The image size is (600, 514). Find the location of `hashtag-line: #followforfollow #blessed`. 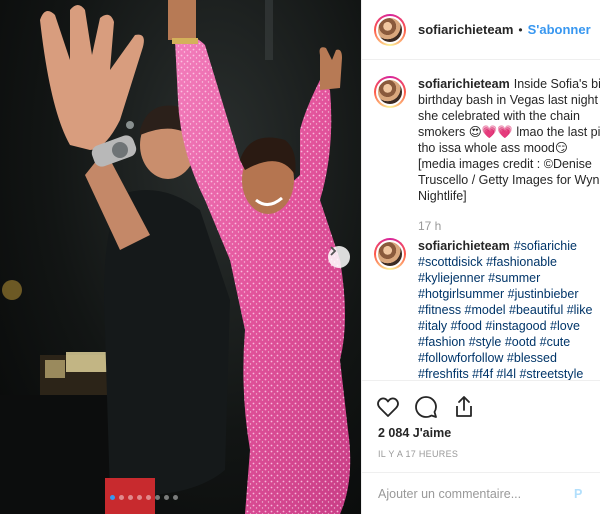

hashtag-line: #followforfollow #blessed is located at coordinates (509, 358).